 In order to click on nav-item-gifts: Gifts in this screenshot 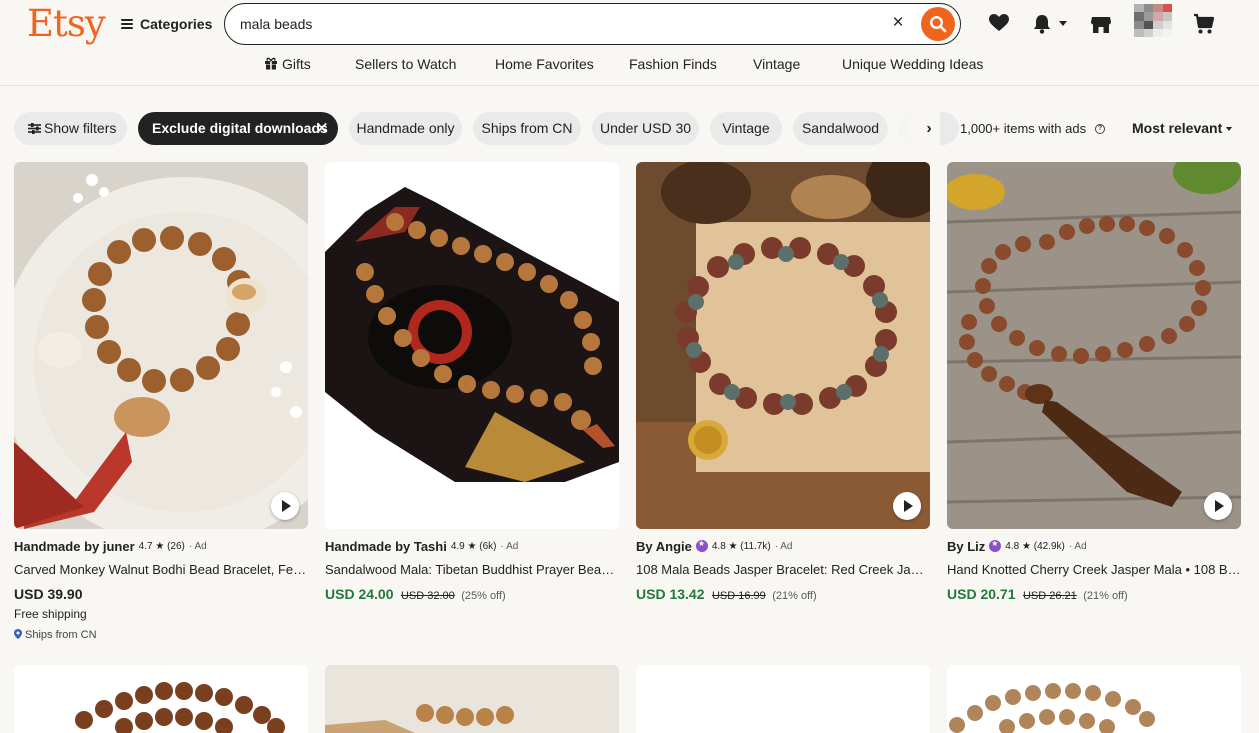, I will do `click(287, 64)`.